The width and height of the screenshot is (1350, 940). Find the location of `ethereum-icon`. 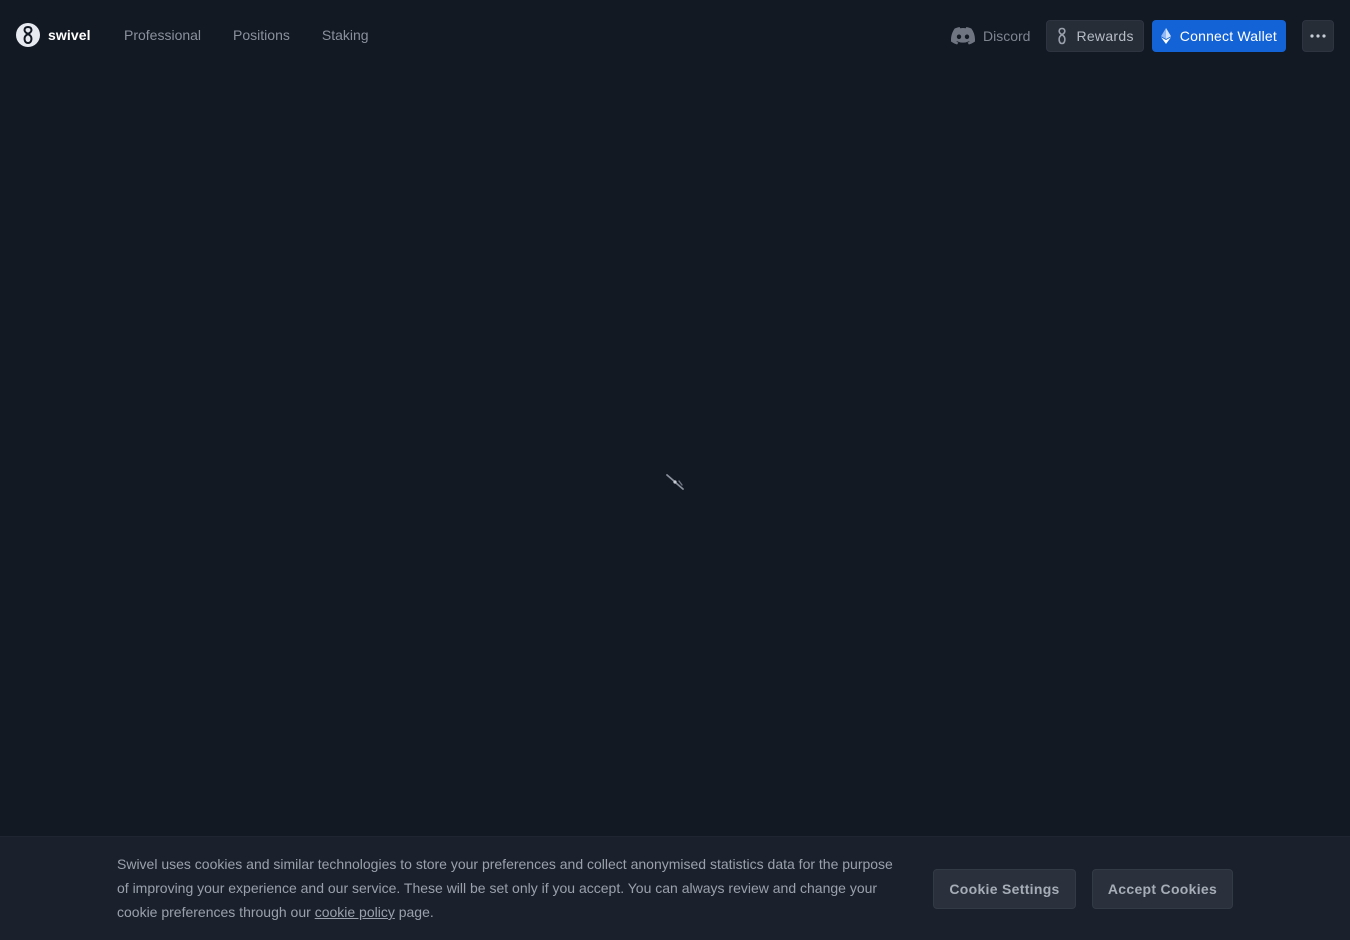

ethereum-icon is located at coordinates (1165, 36).